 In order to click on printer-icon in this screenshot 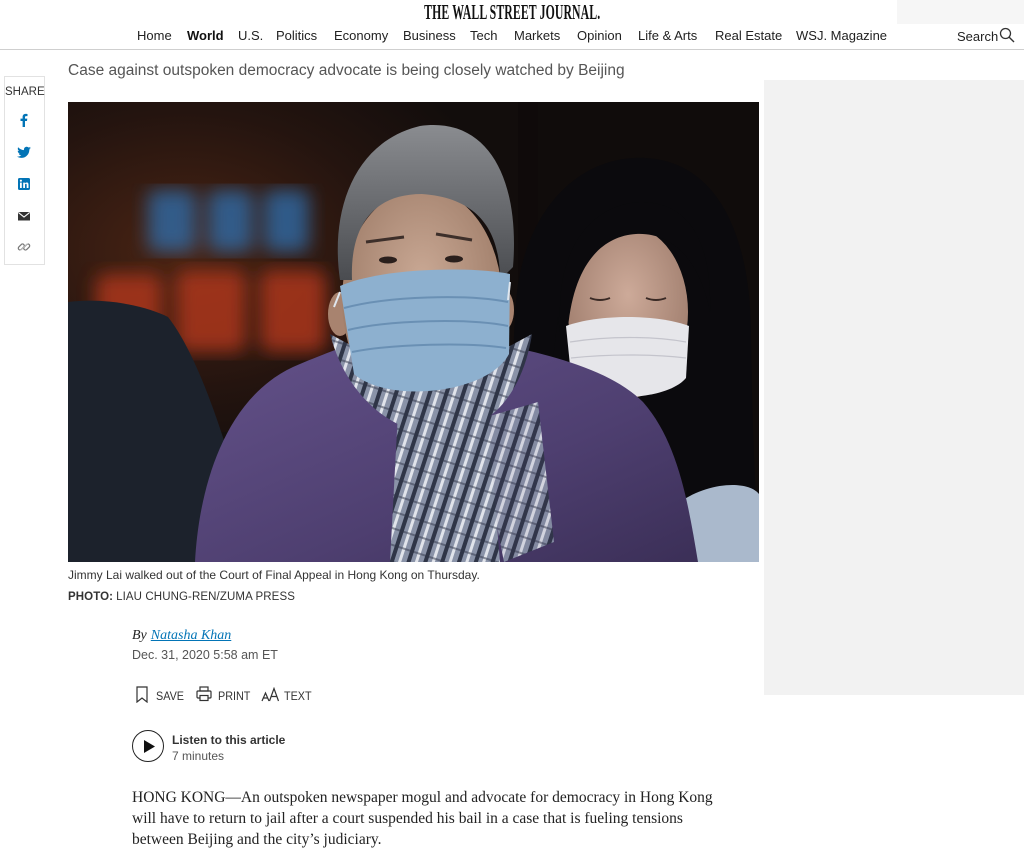, I will do `click(204, 694)`.